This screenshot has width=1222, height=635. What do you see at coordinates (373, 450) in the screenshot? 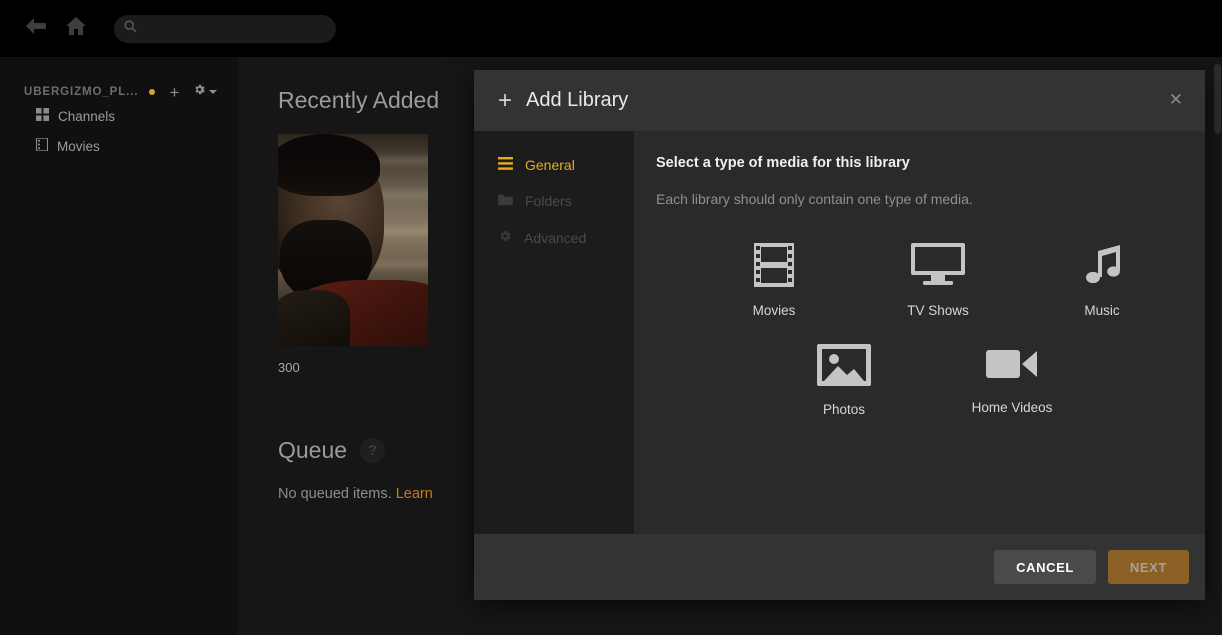
I see `question-mark-icon: ?` at bounding box center [373, 450].